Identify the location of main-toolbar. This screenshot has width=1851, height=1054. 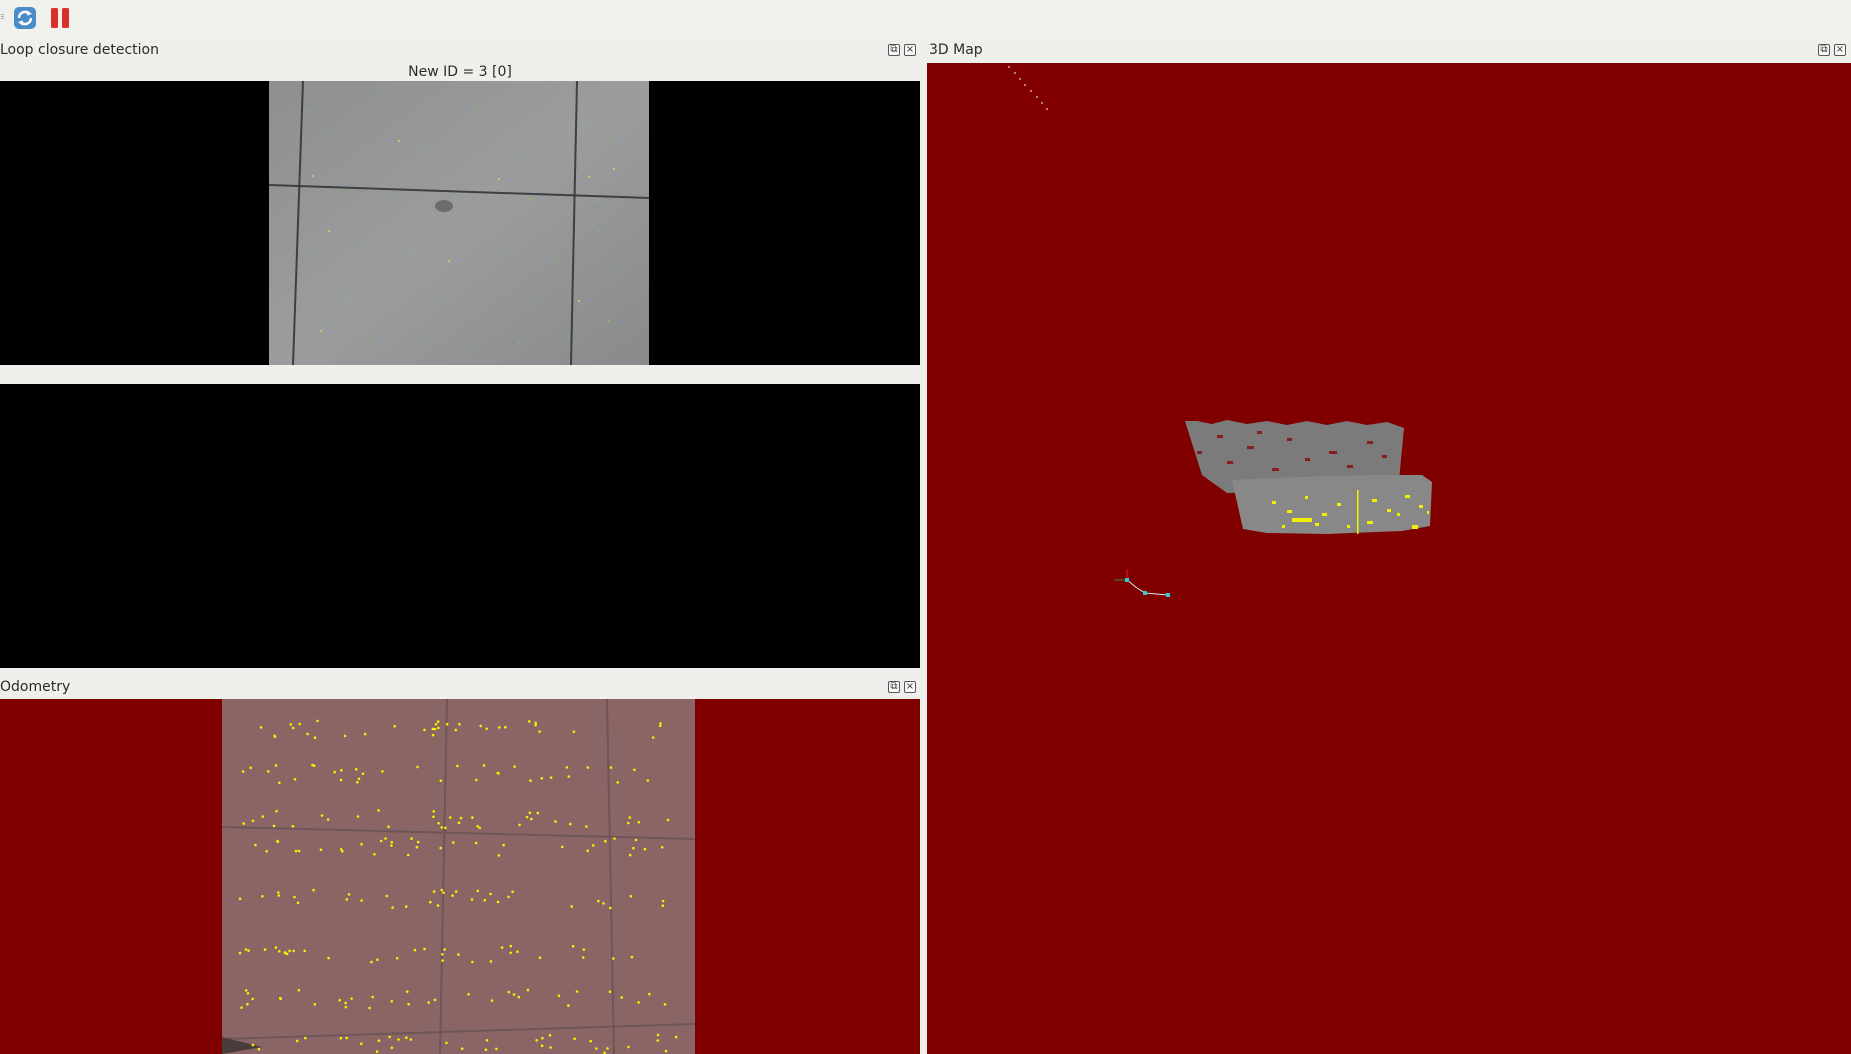
(925, 18).